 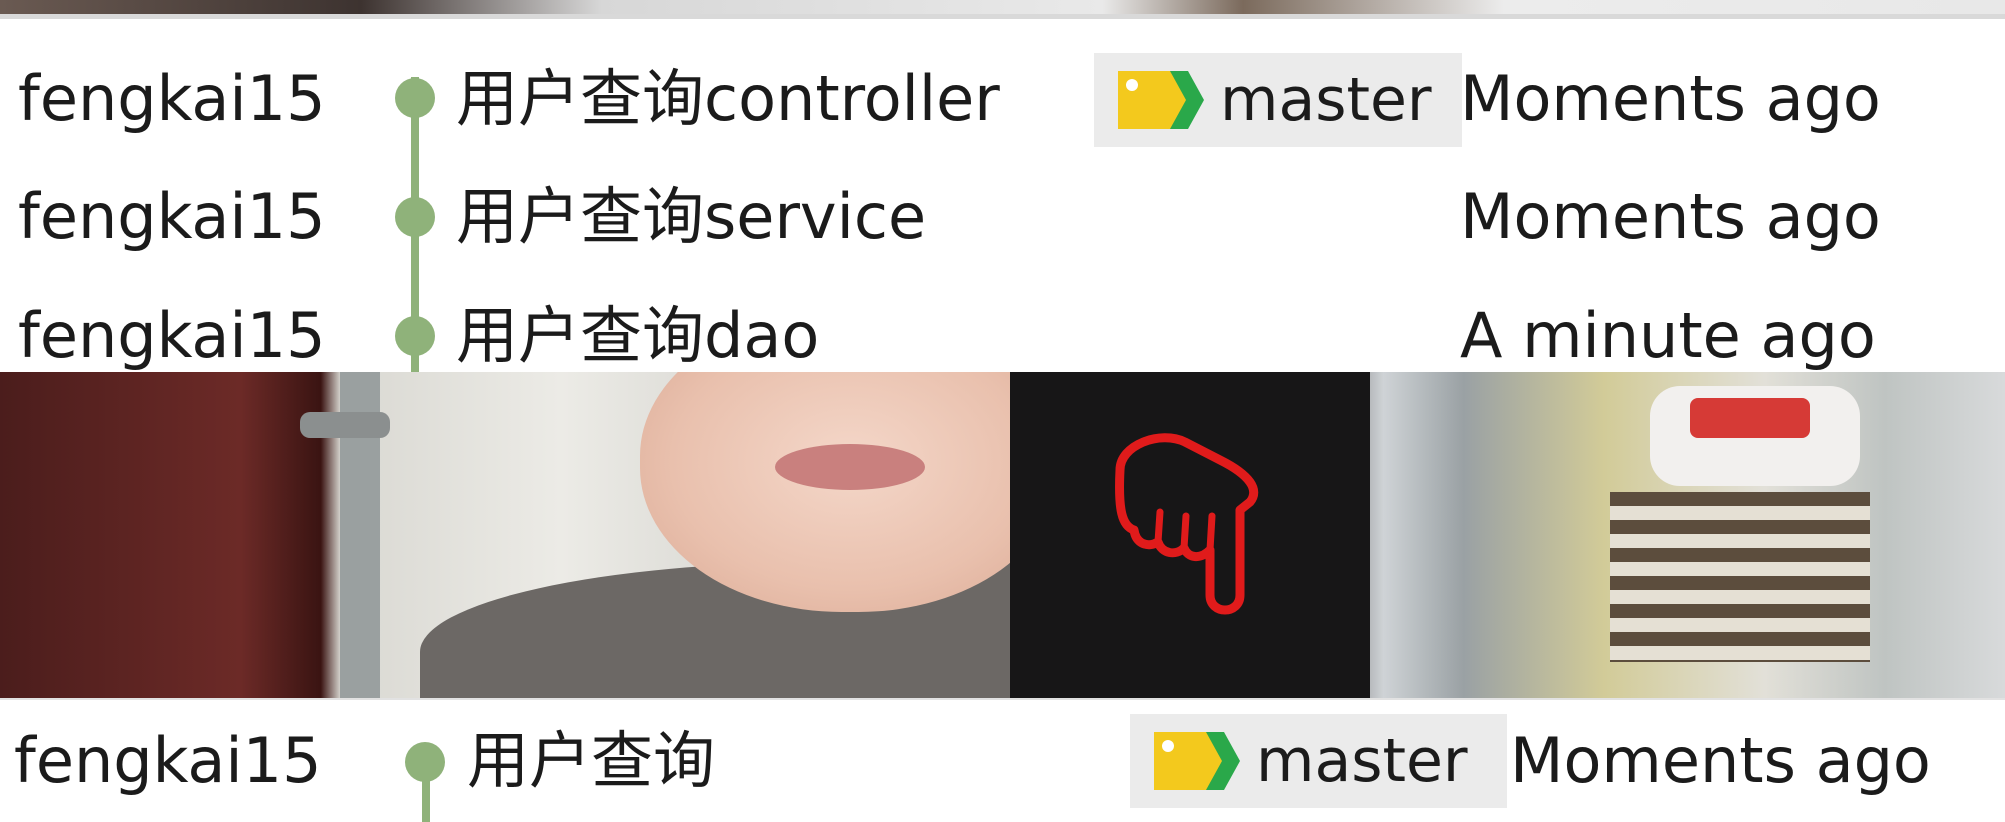 I want to click on commit-message: 用户查询service, so click(x=691, y=216).